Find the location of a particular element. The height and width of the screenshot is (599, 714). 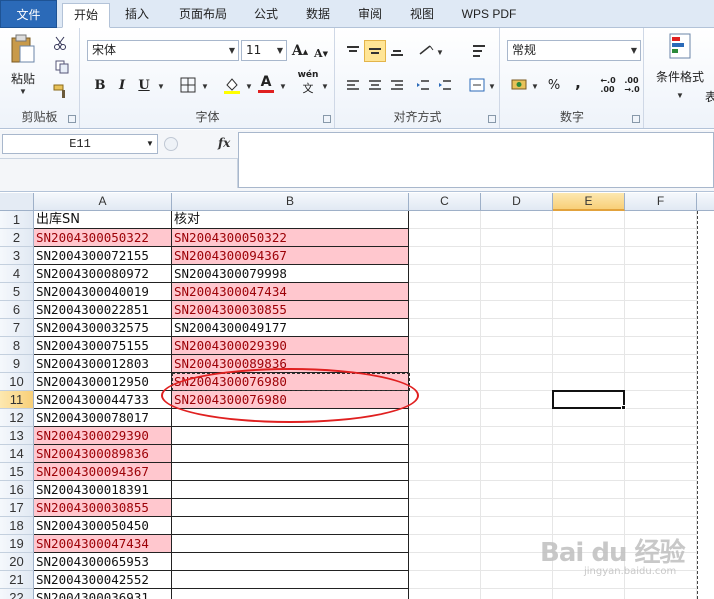

cell-e8 is located at coordinates (589, 346).